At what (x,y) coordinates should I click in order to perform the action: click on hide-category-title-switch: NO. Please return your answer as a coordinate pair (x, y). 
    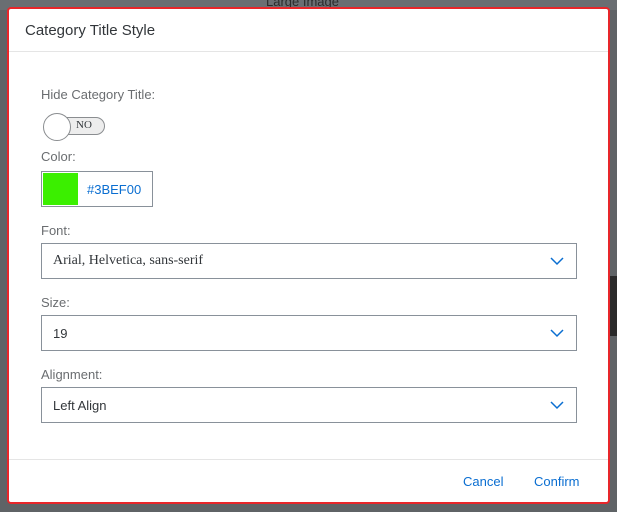
    Looking at the image, I should click on (75, 127).